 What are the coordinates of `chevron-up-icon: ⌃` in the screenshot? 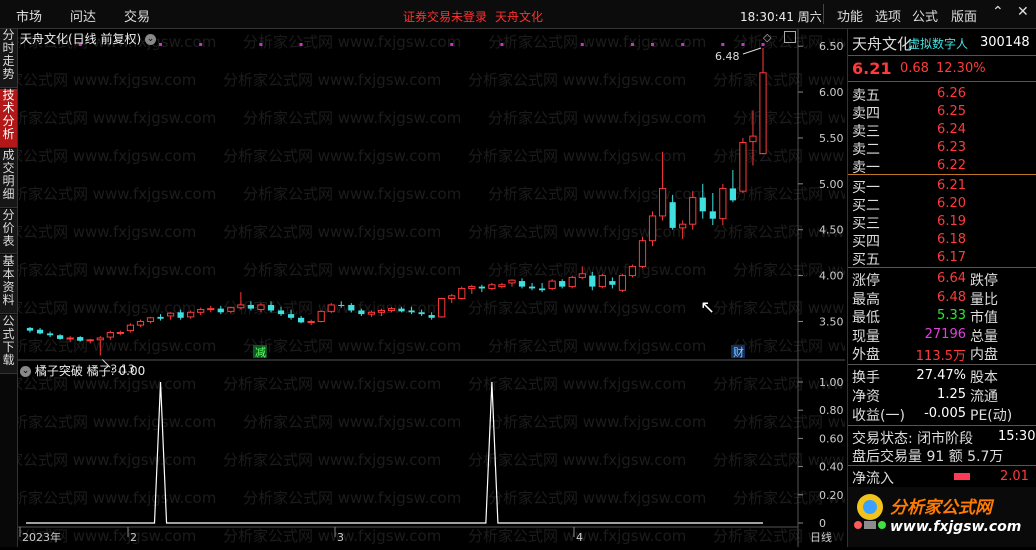 It's located at (998, 12).